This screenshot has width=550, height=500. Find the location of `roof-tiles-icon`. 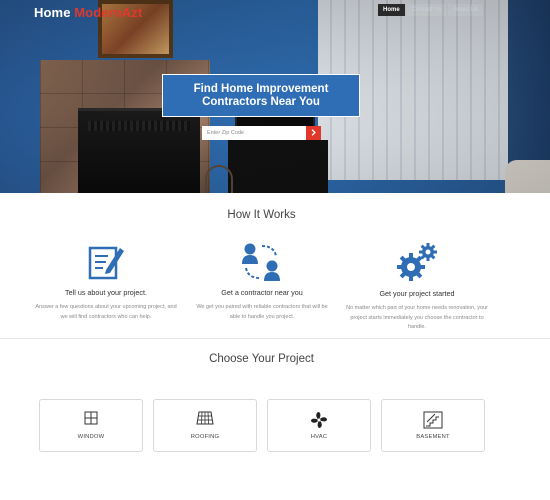

roof-tiles-icon is located at coordinates (205, 418).